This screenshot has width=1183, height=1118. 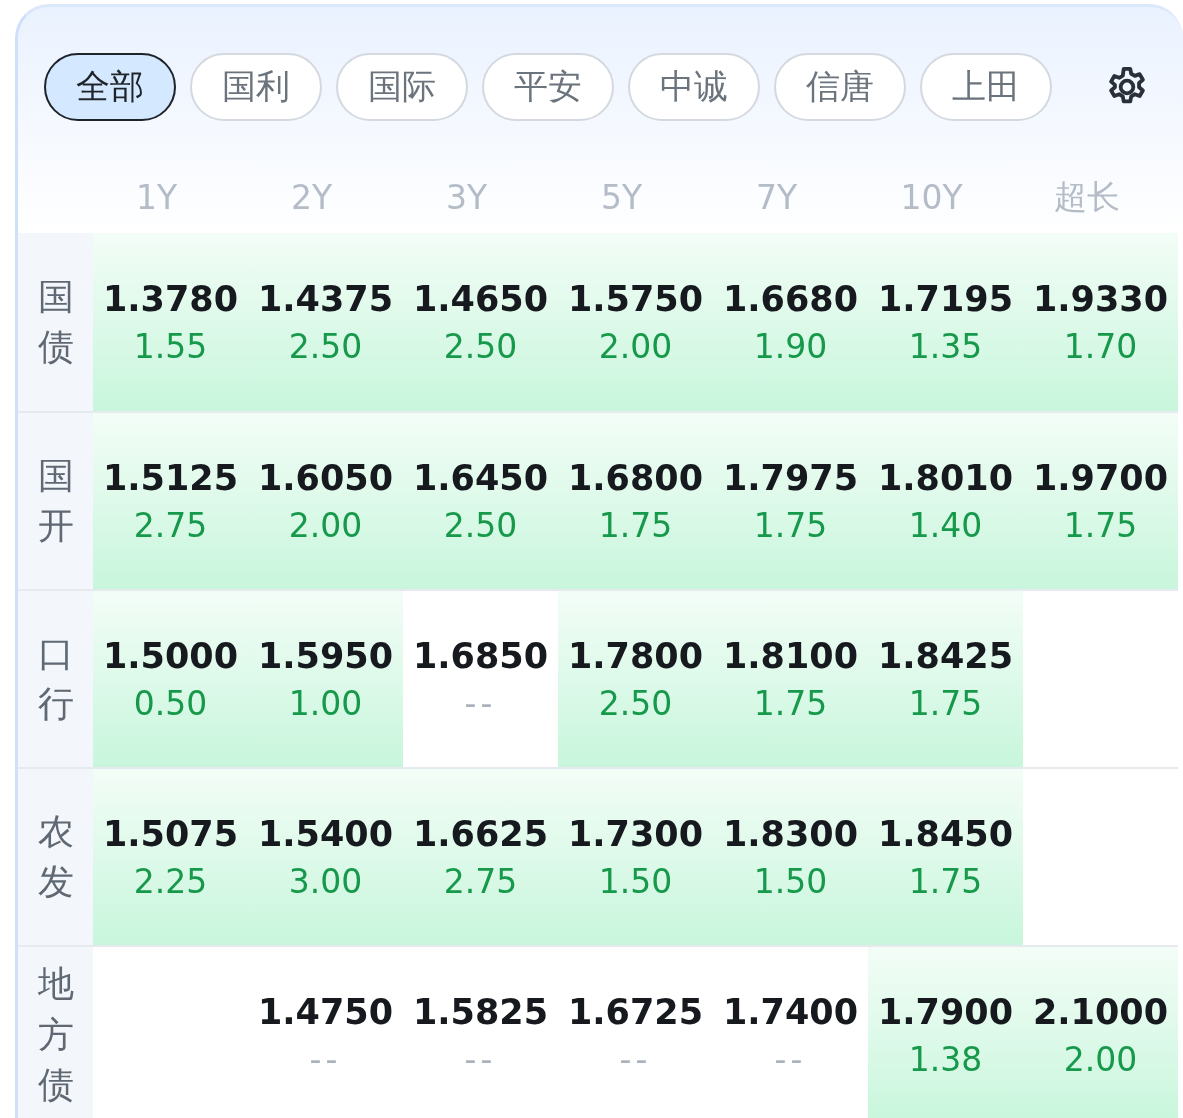 I want to click on rate-cell: 1.6625 2.75, so click(x=480, y=857).